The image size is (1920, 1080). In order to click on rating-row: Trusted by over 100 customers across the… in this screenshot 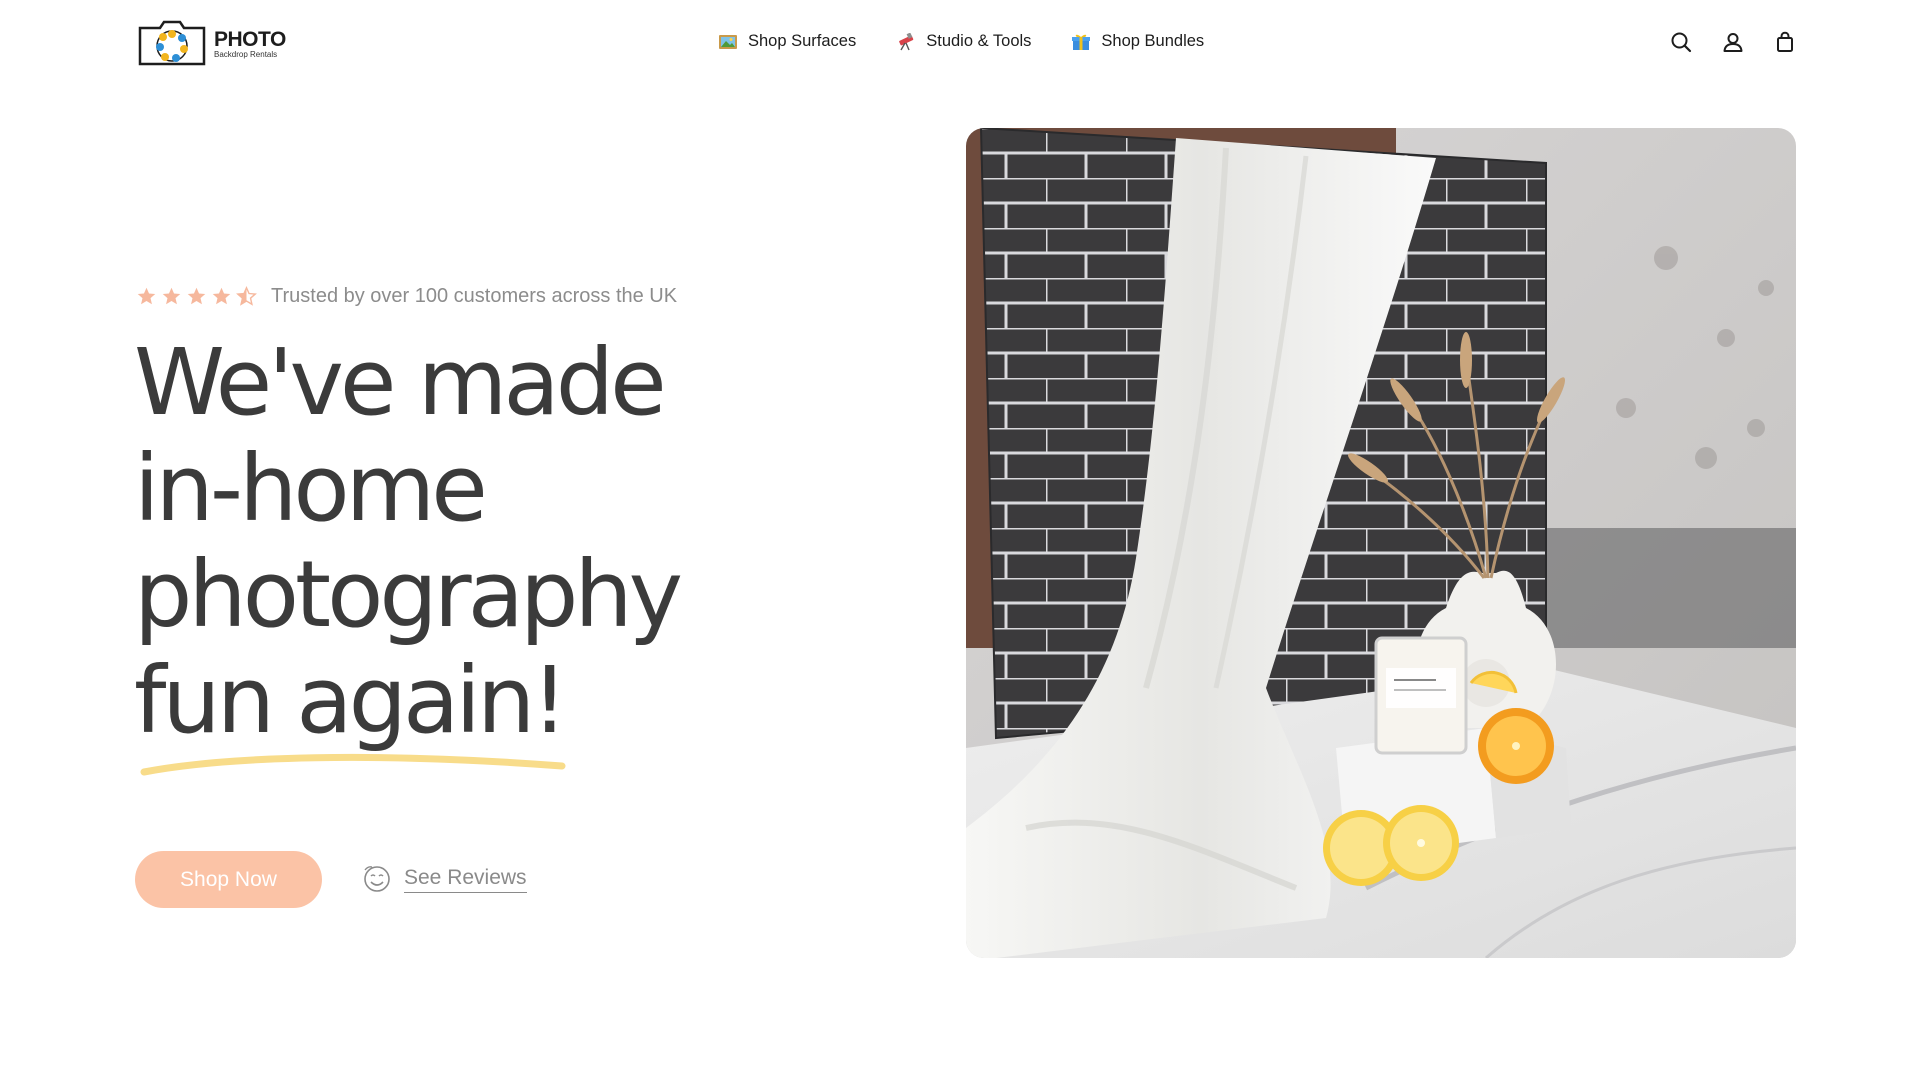, I will do `click(406, 296)`.